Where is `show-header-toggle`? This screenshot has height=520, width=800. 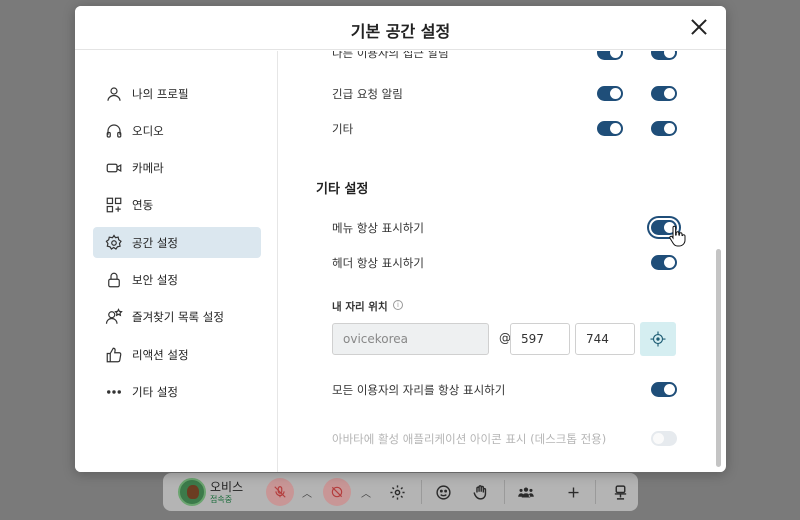 show-header-toggle is located at coordinates (664, 262).